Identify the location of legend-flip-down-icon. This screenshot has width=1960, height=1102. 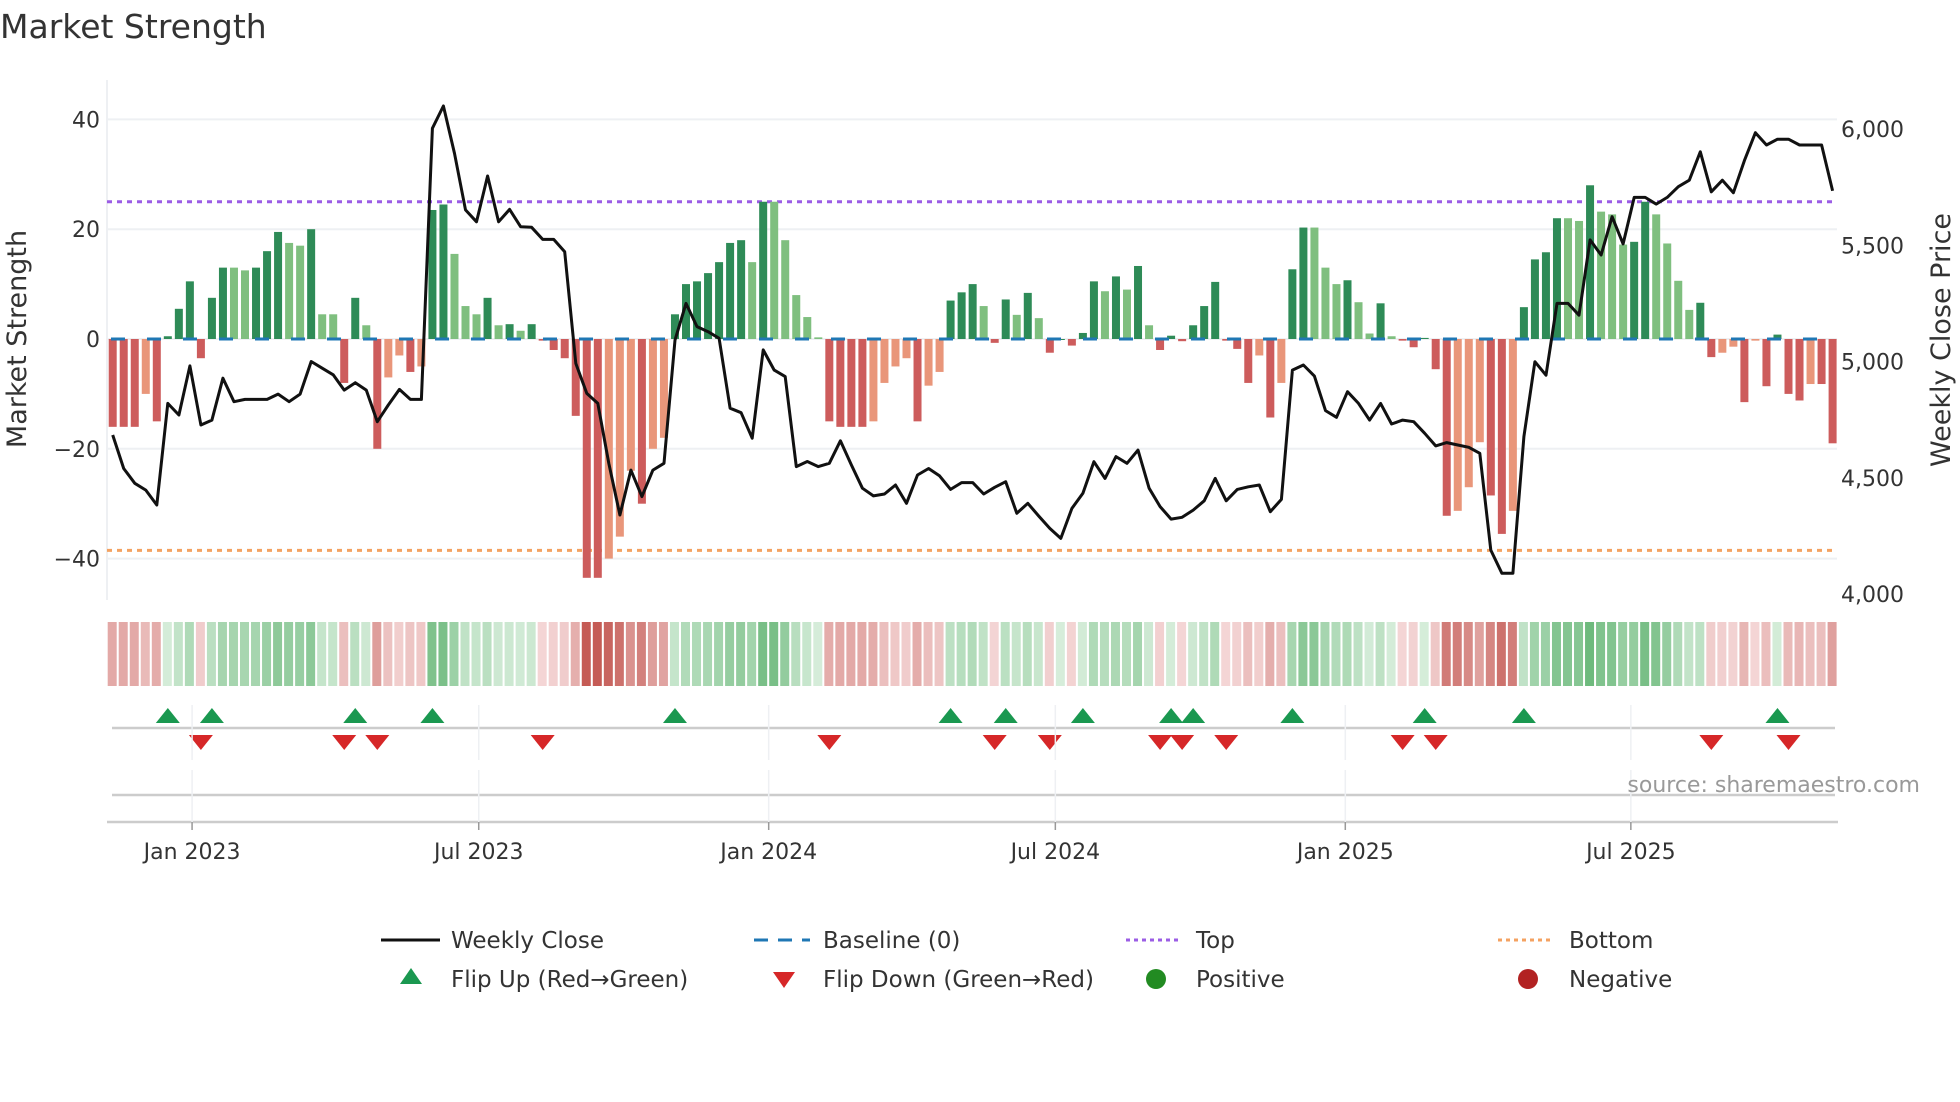
(784, 980).